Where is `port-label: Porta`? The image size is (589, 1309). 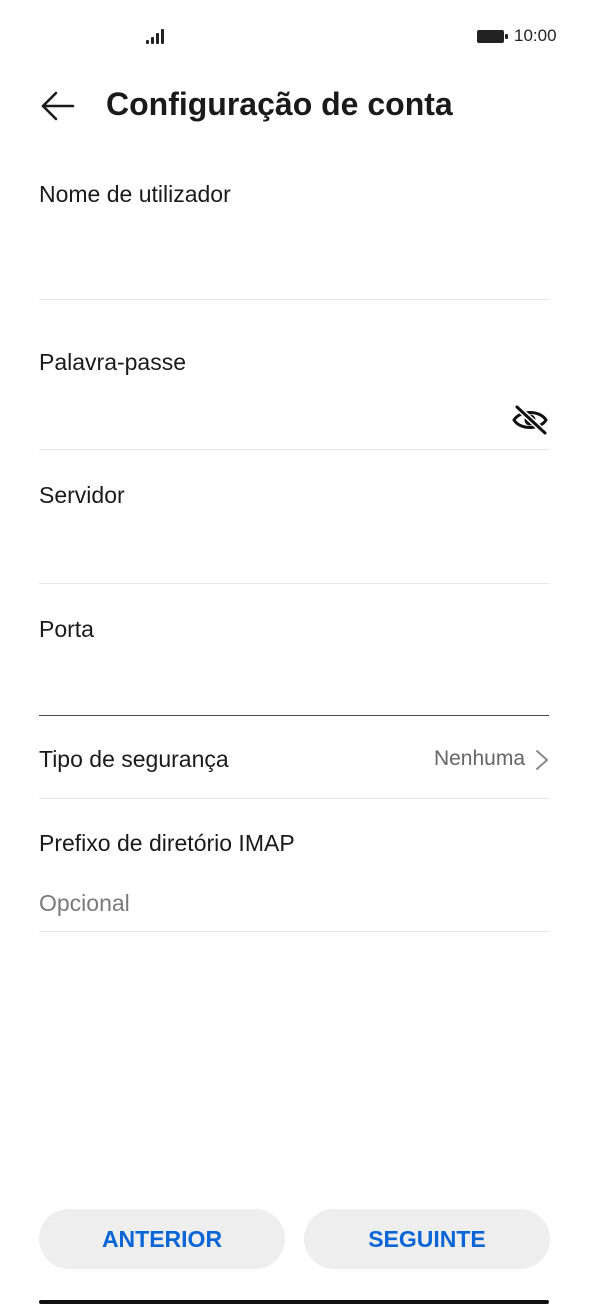 port-label: Porta is located at coordinates (66, 629).